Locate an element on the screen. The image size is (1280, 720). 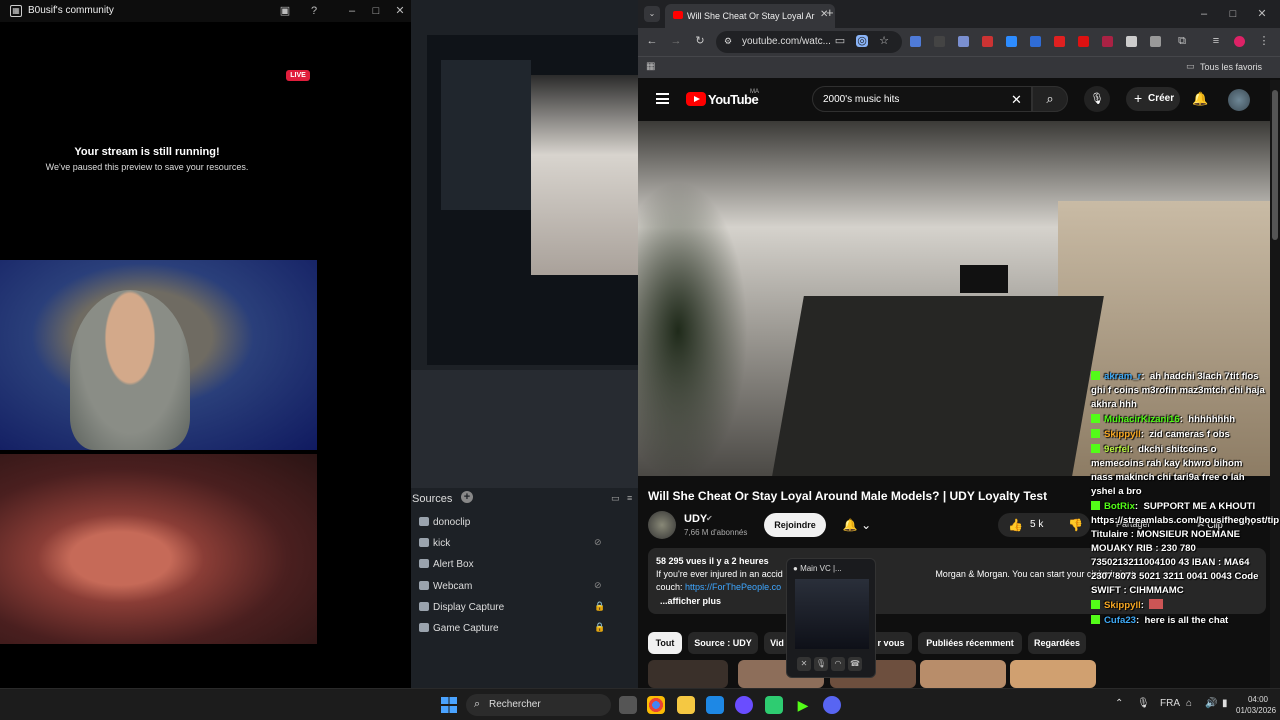
network-icon: ⌂ is located at coordinates (1189, 703).